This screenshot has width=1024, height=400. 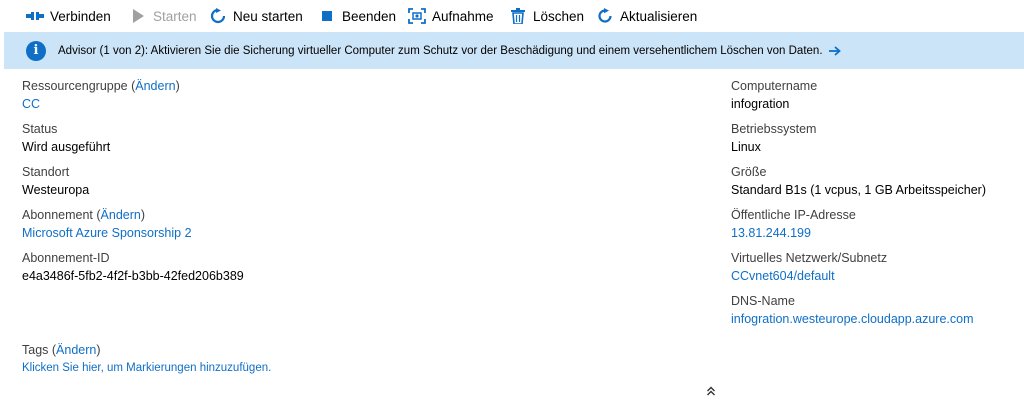 What do you see at coordinates (463, 16) in the screenshot?
I see `capture-label: Aufnahme` at bounding box center [463, 16].